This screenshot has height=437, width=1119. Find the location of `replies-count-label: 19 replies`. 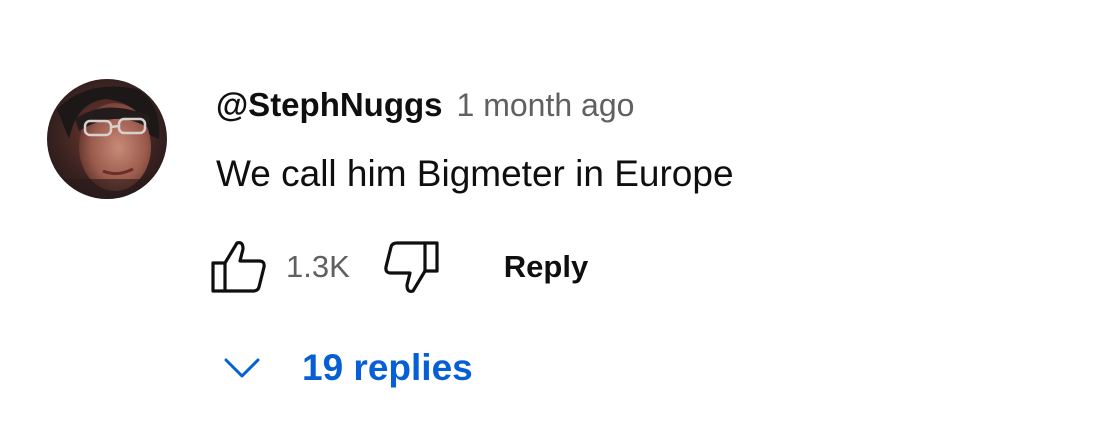

replies-count-label: 19 replies is located at coordinates (387, 367).